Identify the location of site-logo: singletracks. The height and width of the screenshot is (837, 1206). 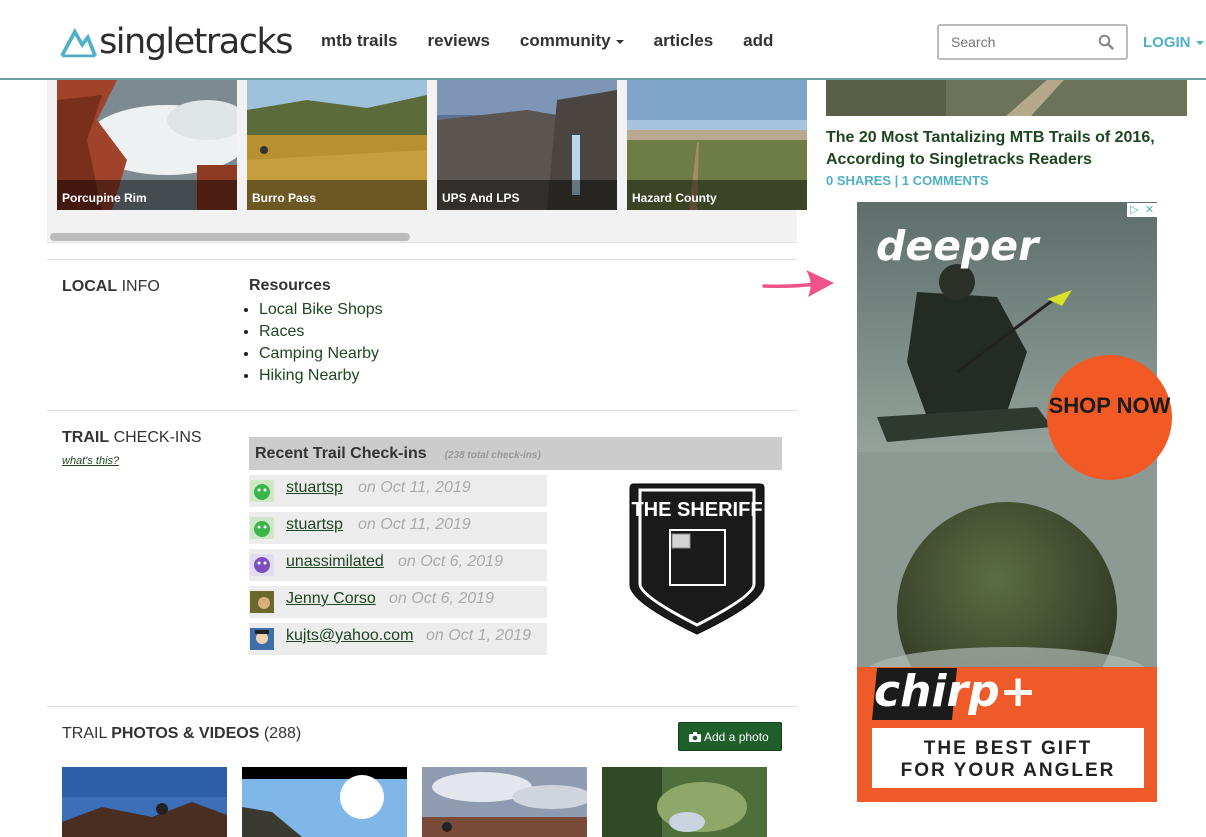
(176, 42).